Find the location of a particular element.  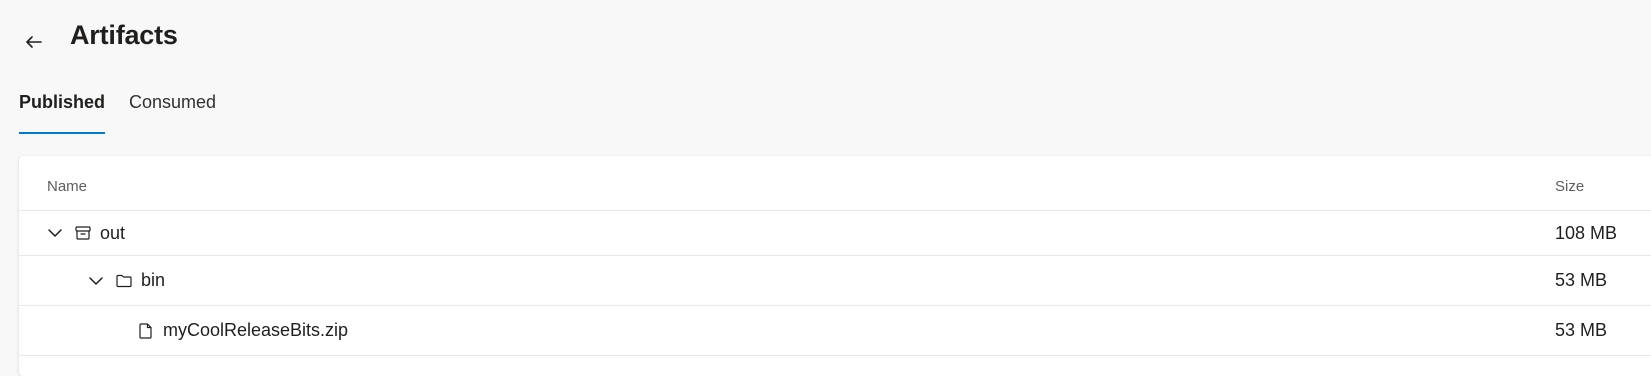

row-name-cell: myCoolReleaseBits.zip is located at coordinates (242, 330).